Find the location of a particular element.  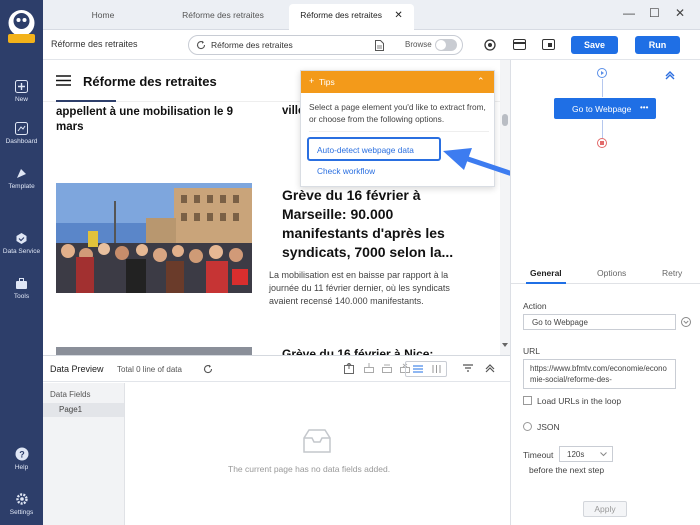

apply-button: Apply is located at coordinates (605, 509).